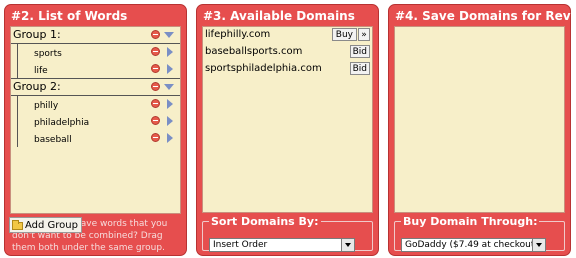 This screenshot has height=258, width=576. I want to click on panel-title: #2. List of Words, so click(69, 16).